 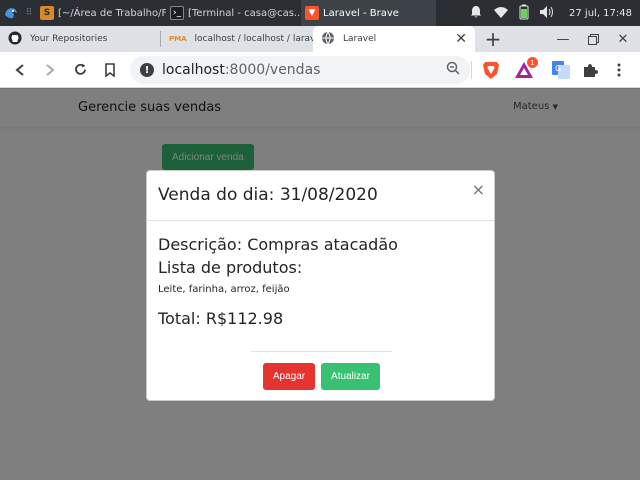 I want to click on translate-icon: G, so click(x=561, y=70).